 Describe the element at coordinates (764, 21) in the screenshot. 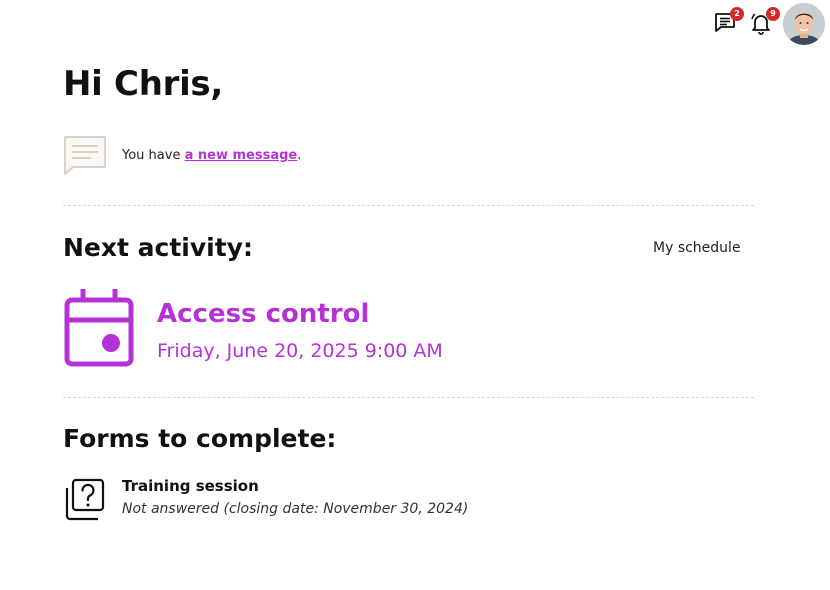

I see `notifications-button: 9` at that location.